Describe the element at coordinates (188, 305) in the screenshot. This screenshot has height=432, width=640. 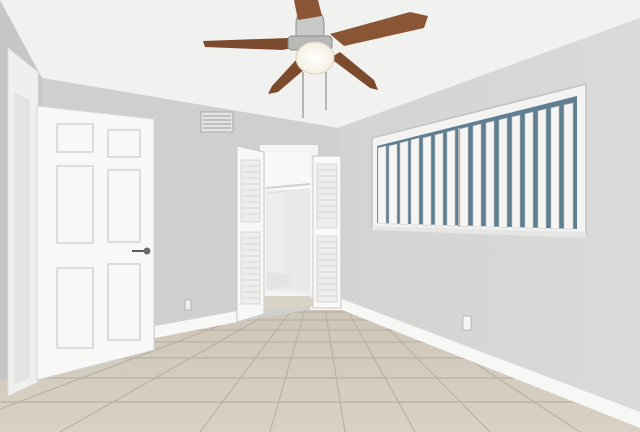
I see `wall-outlet-back` at that location.